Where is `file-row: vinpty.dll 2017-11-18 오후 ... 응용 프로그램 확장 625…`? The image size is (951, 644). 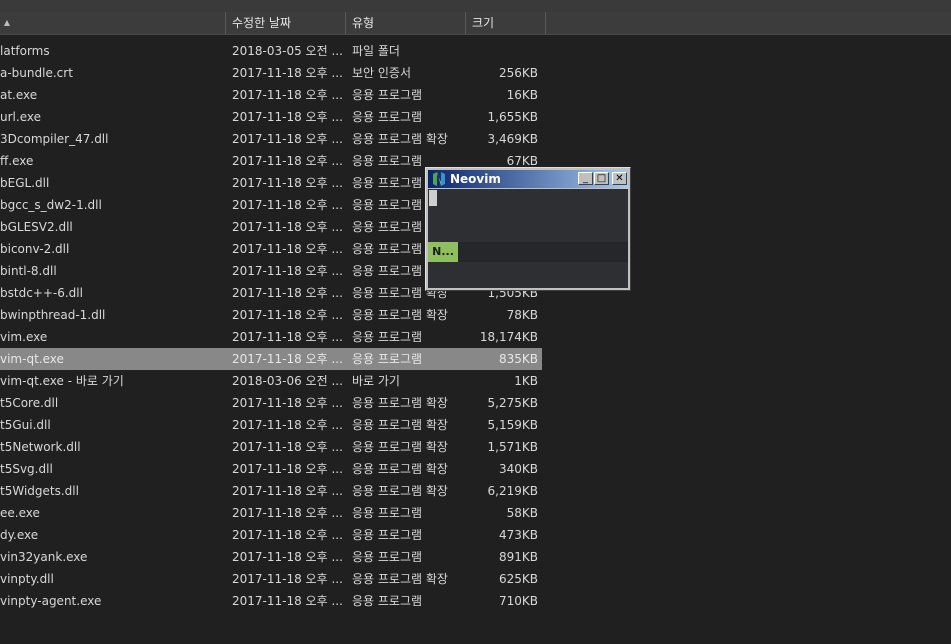 file-row: vinpty.dll 2017-11-18 오후 ... 응용 프로그램 확장 625… is located at coordinates (271, 579).